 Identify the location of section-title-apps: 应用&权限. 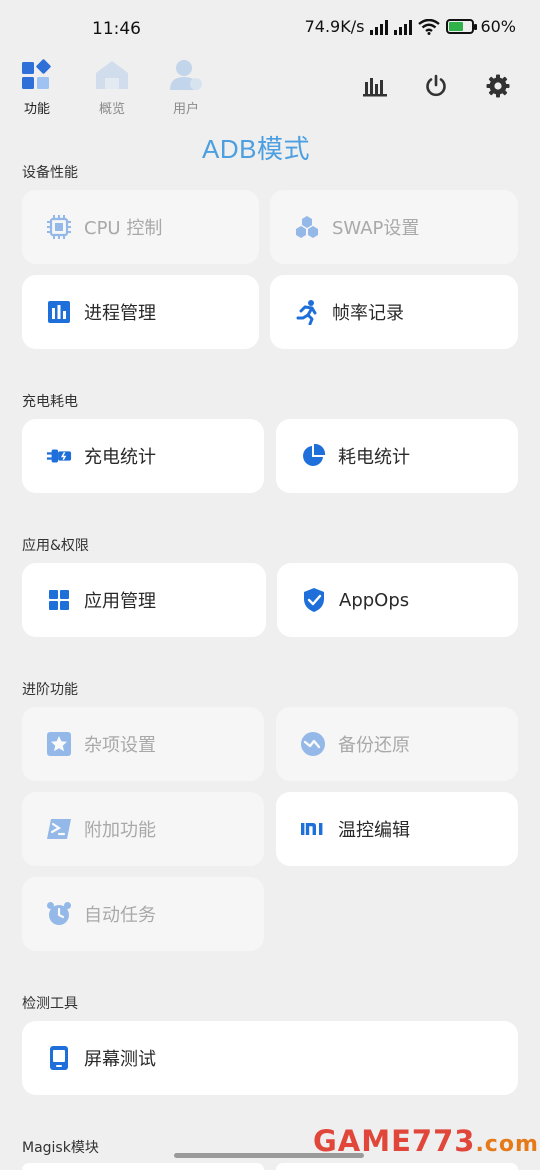
(55, 546).